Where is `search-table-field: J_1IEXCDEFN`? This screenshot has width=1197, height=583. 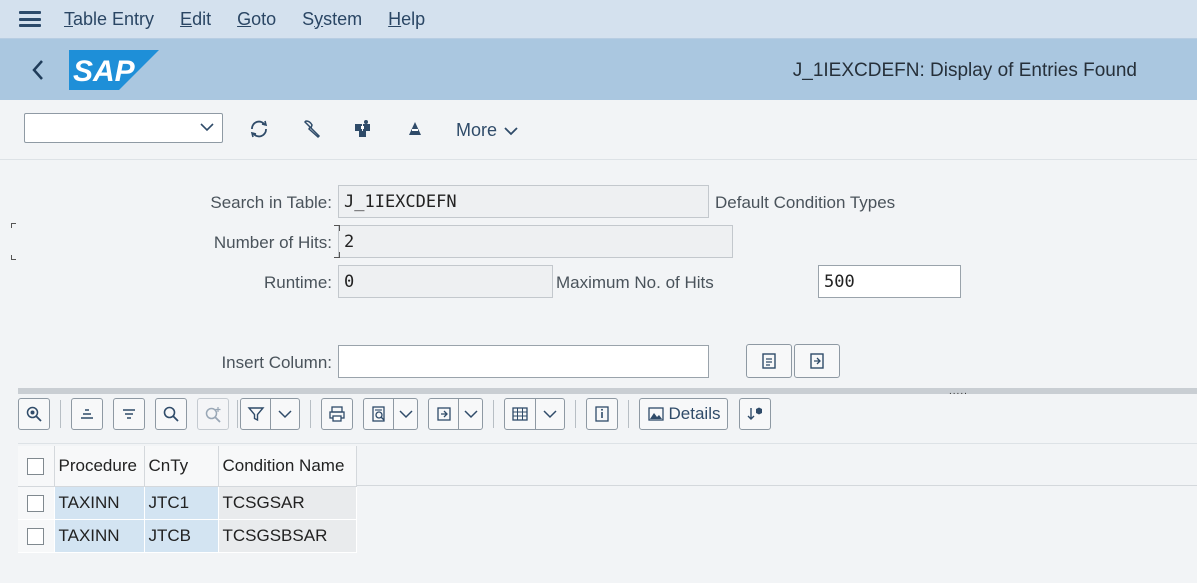 search-table-field: J_1IEXCDEFN is located at coordinates (523, 201).